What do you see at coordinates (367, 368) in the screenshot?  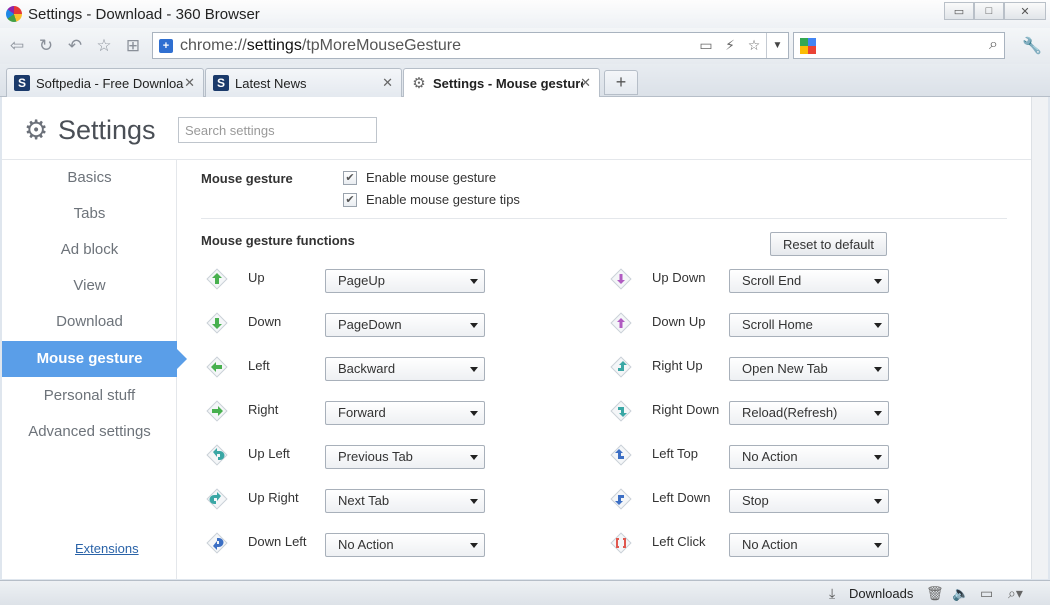 I see `gesture-action-value: Backward` at bounding box center [367, 368].